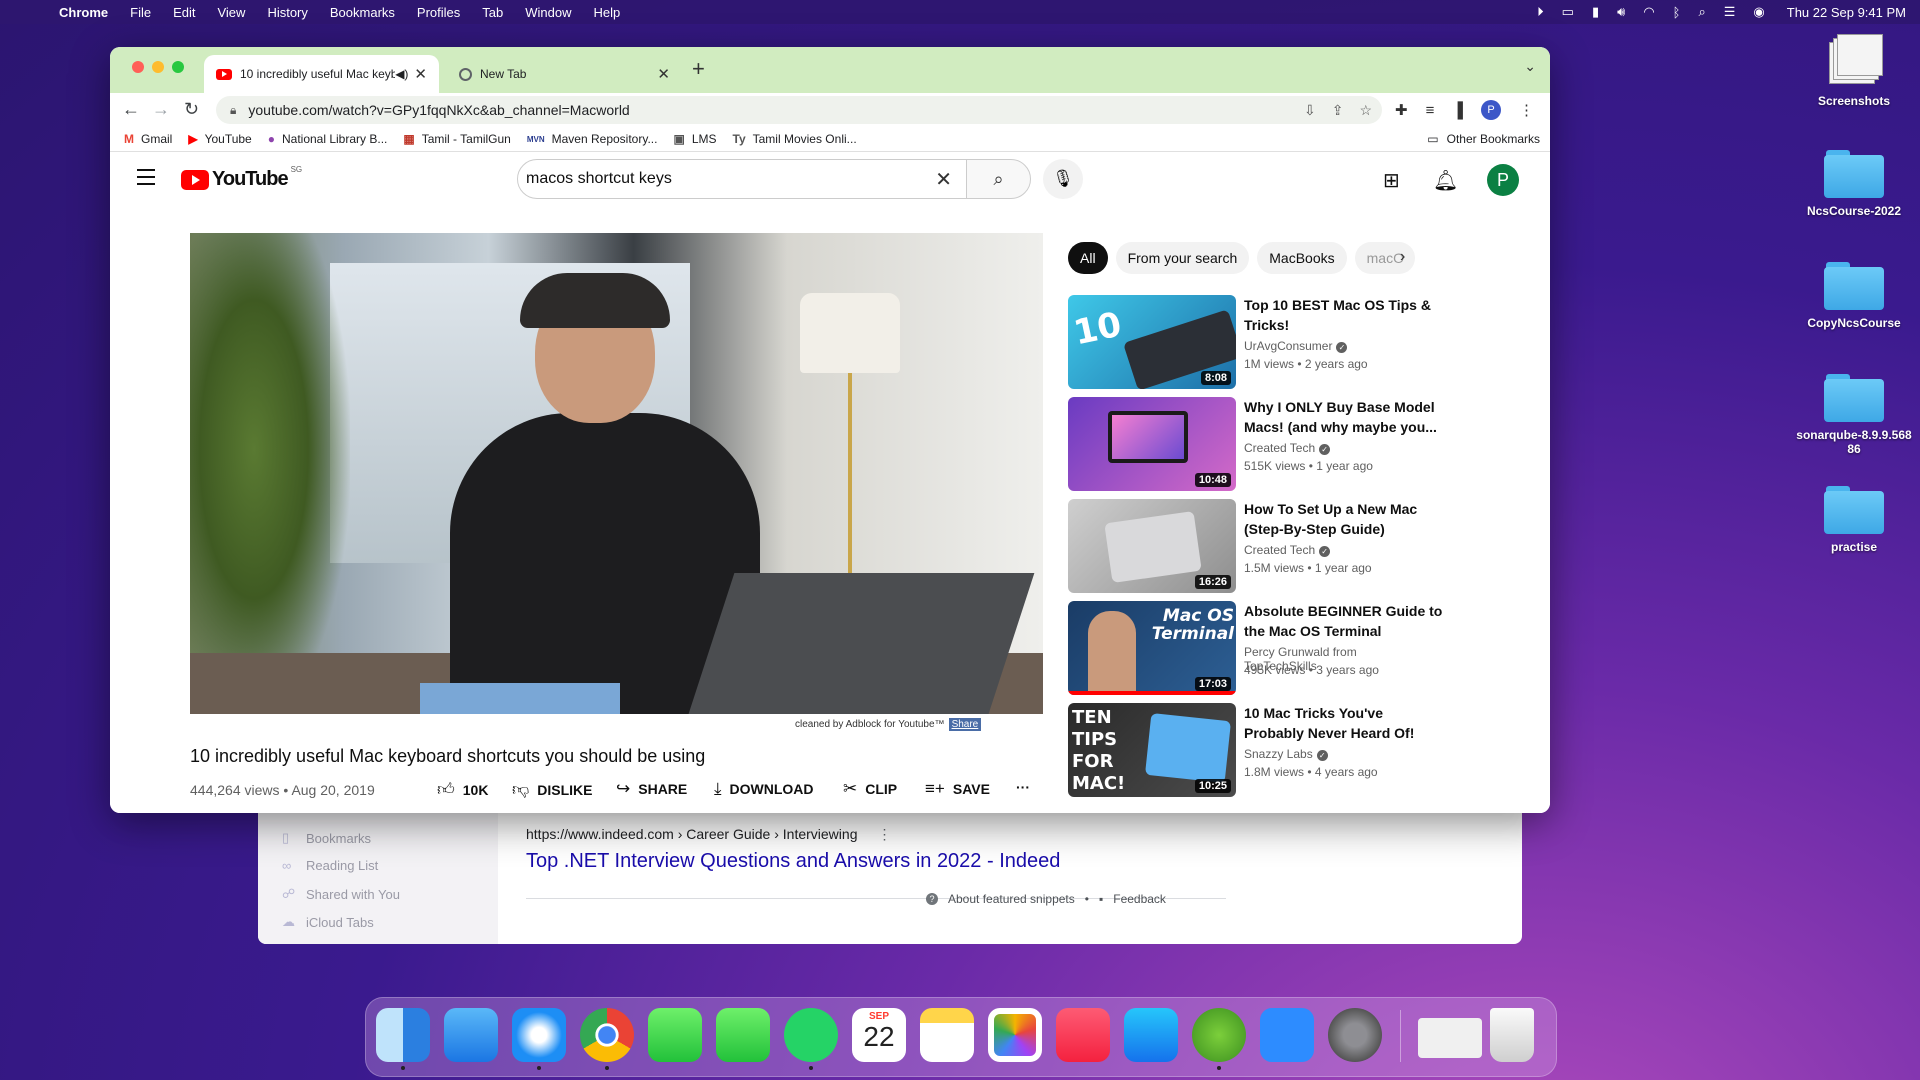  Describe the element at coordinates (462, 789) in the screenshot. I see `like-button: 👍︎ 10K` at that location.